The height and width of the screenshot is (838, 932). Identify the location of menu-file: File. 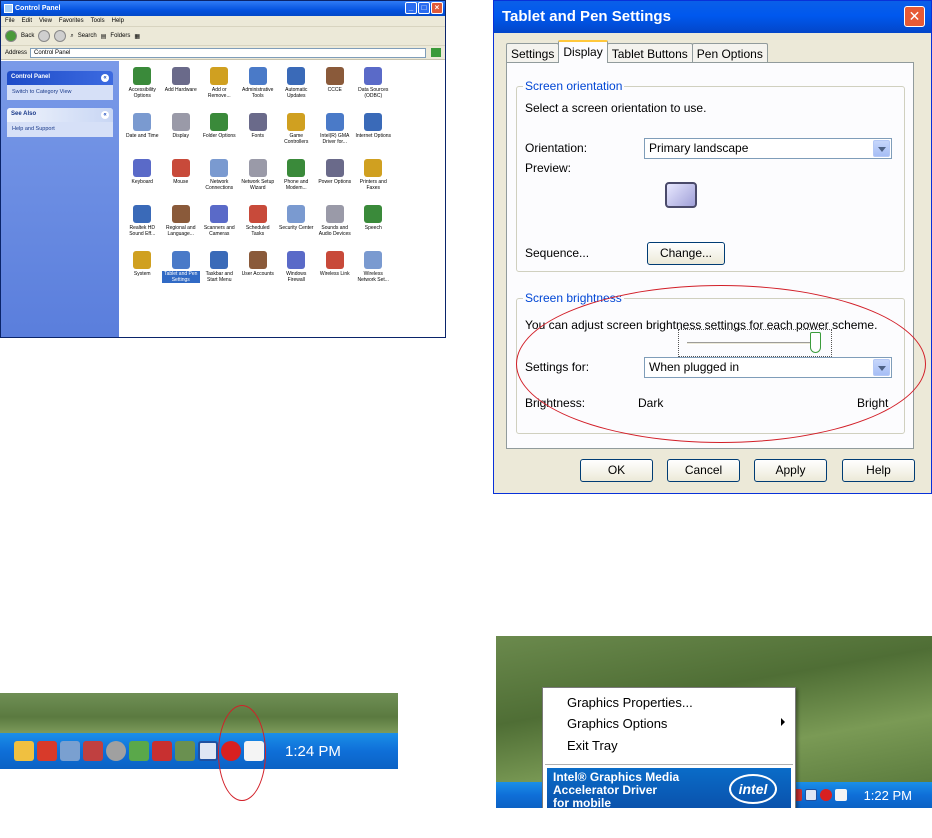
(10, 21).